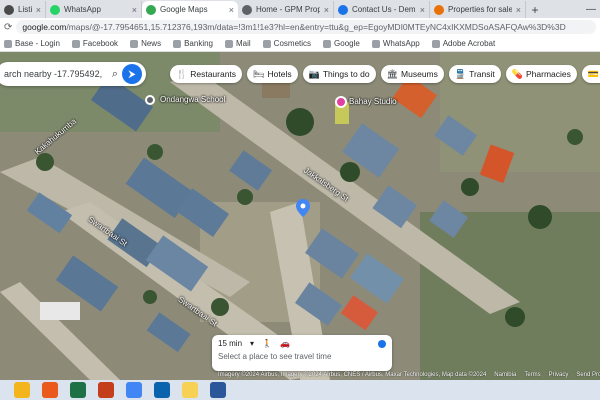  I want to click on bookmark-label: Adobe Acrobat, so click(469, 43).